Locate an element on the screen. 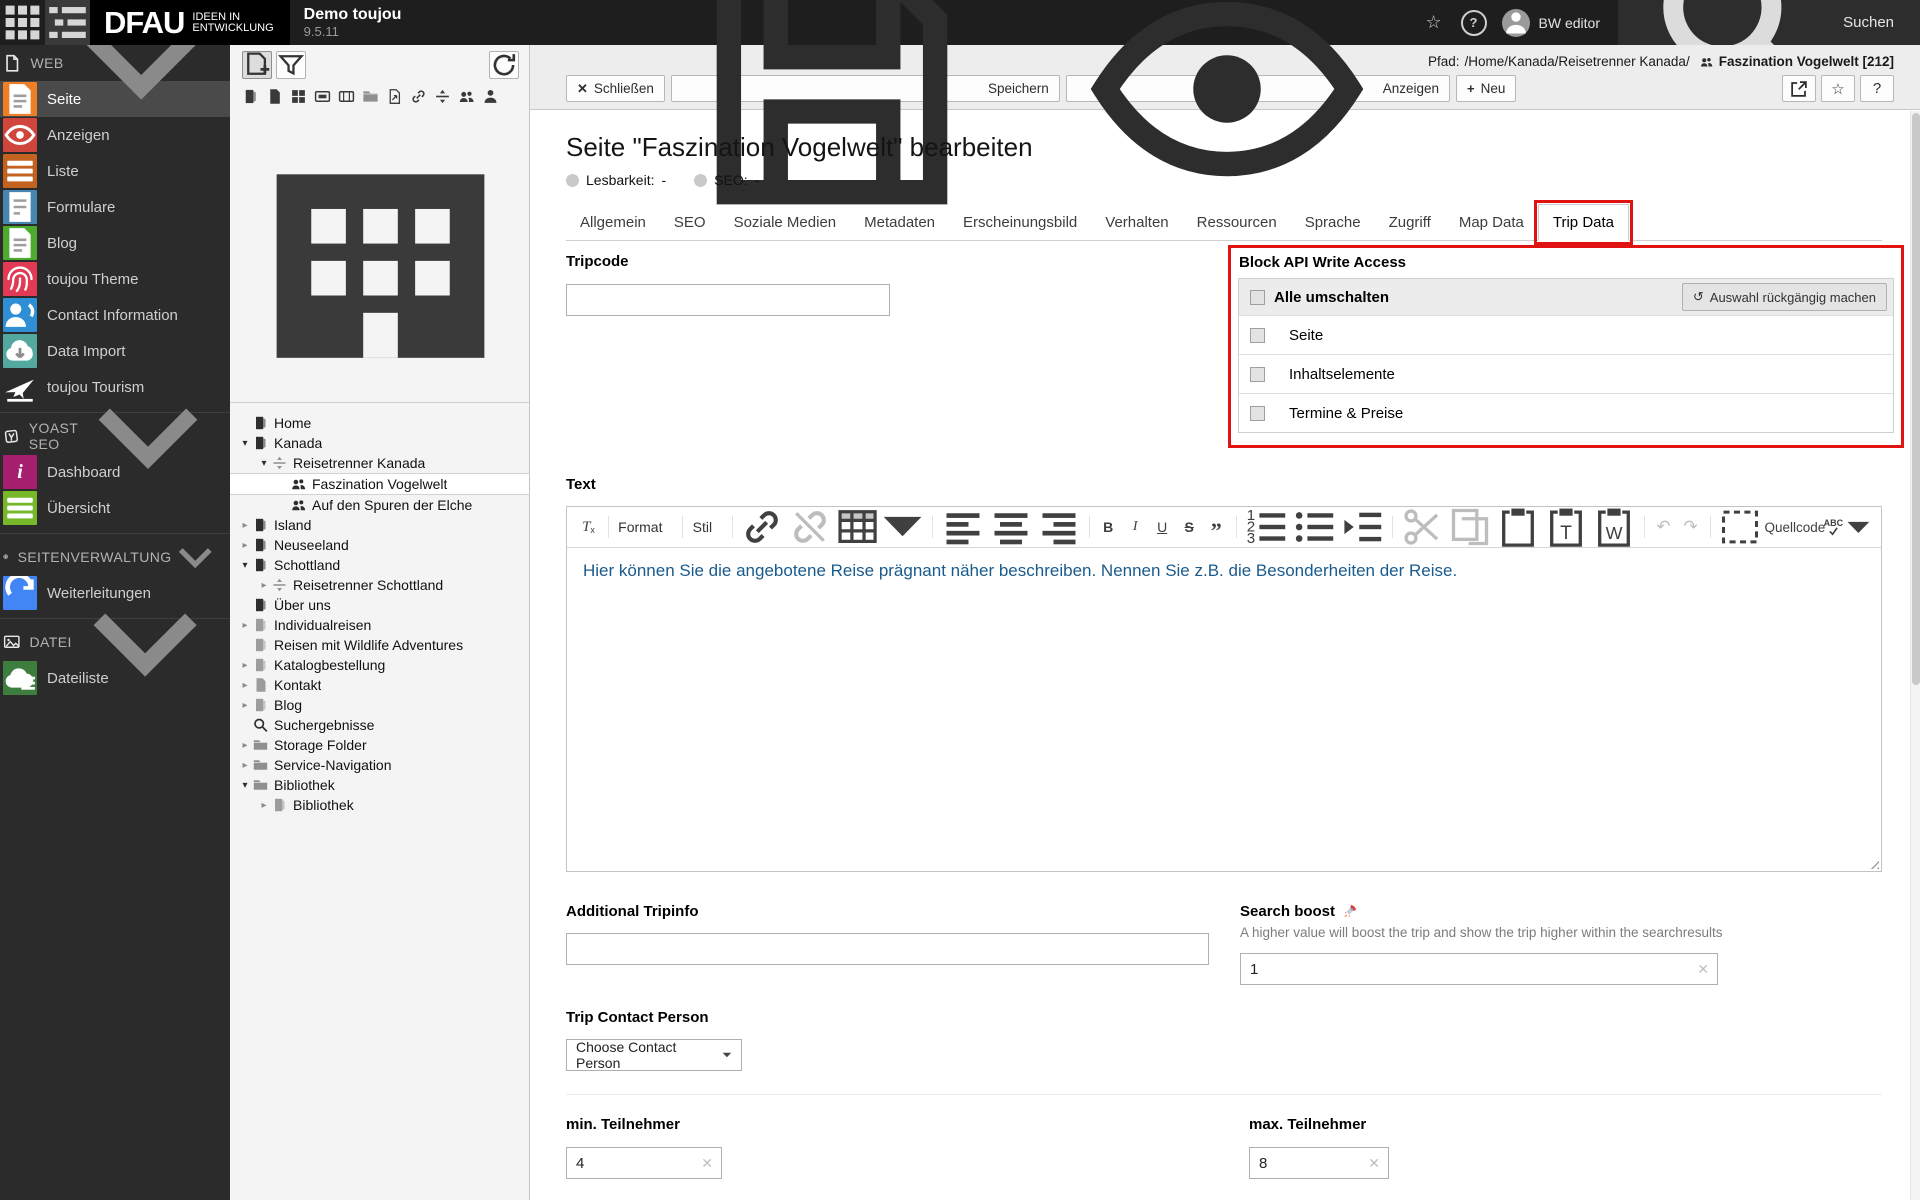 This screenshot has height=1200, width=1920. tree-node-bibliothek: ▾ Bibliothek is located at coordinates (379, 785).